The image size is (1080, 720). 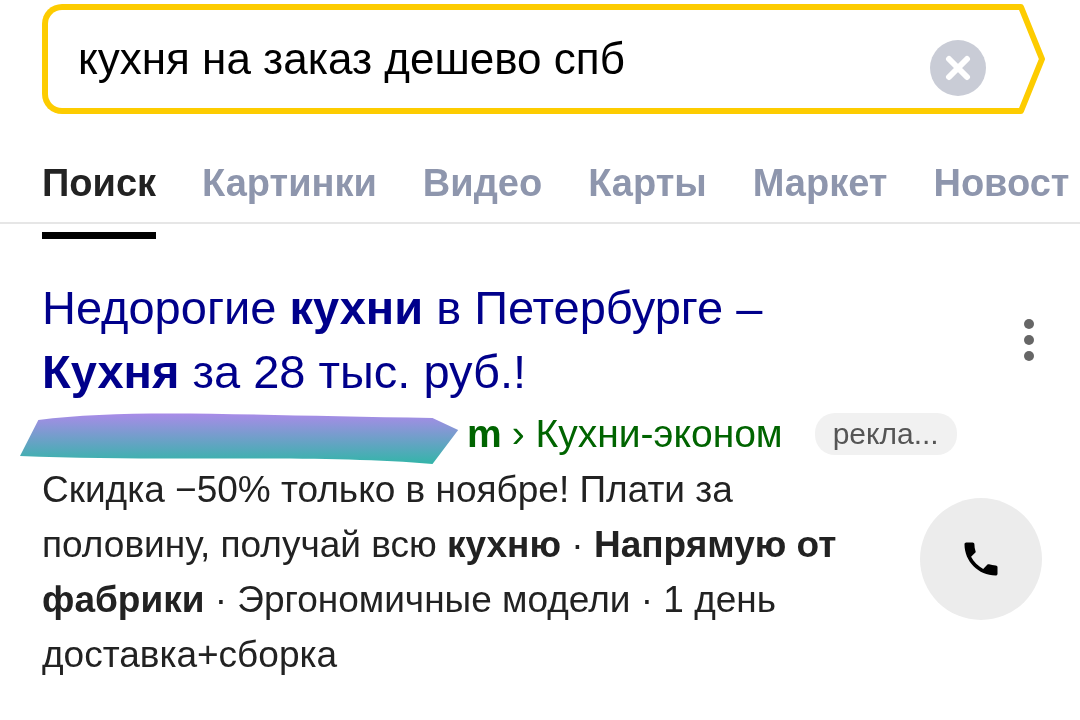 I want to click on result-title: Недорогие кухни в Петербурге – Кухня за 28 тыс. руб.!, so click(x=477, y=340).